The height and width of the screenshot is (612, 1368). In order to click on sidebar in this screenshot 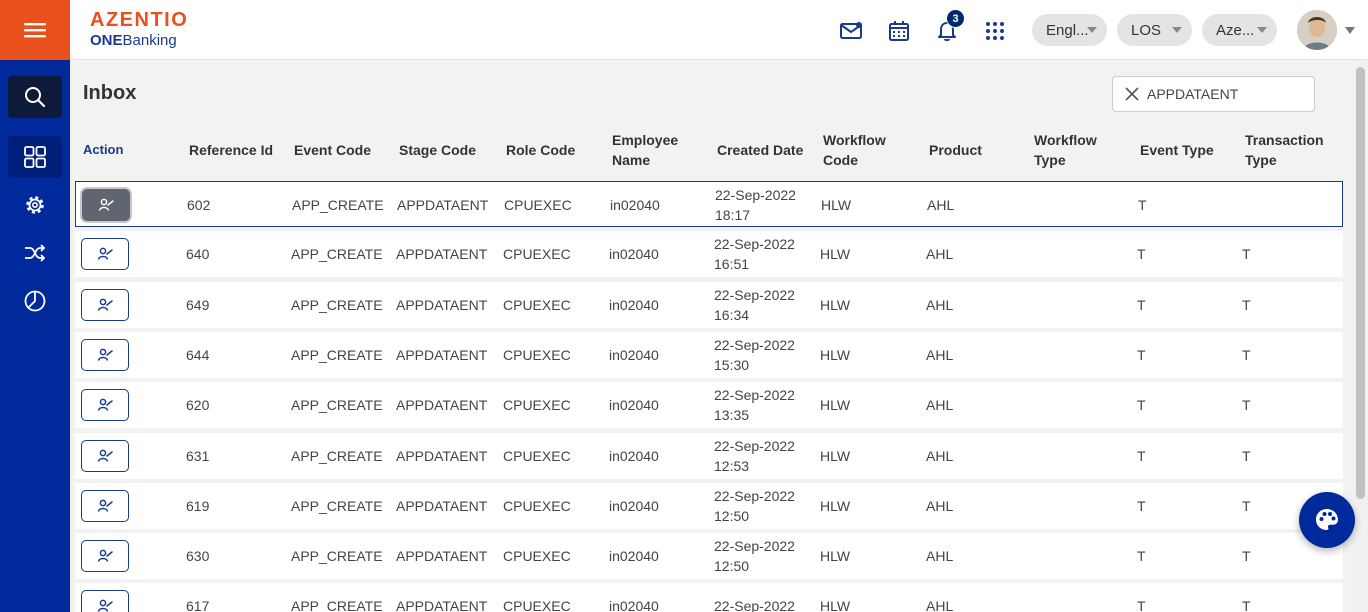, I will do `click(35, 336)`.